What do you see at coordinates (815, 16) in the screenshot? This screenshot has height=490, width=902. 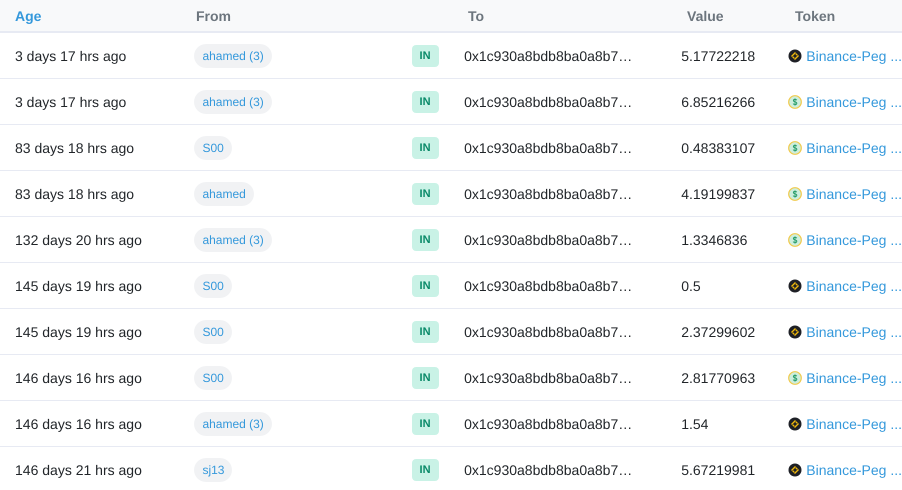 I see `column-header: Token` at bounding box center [815, 16].